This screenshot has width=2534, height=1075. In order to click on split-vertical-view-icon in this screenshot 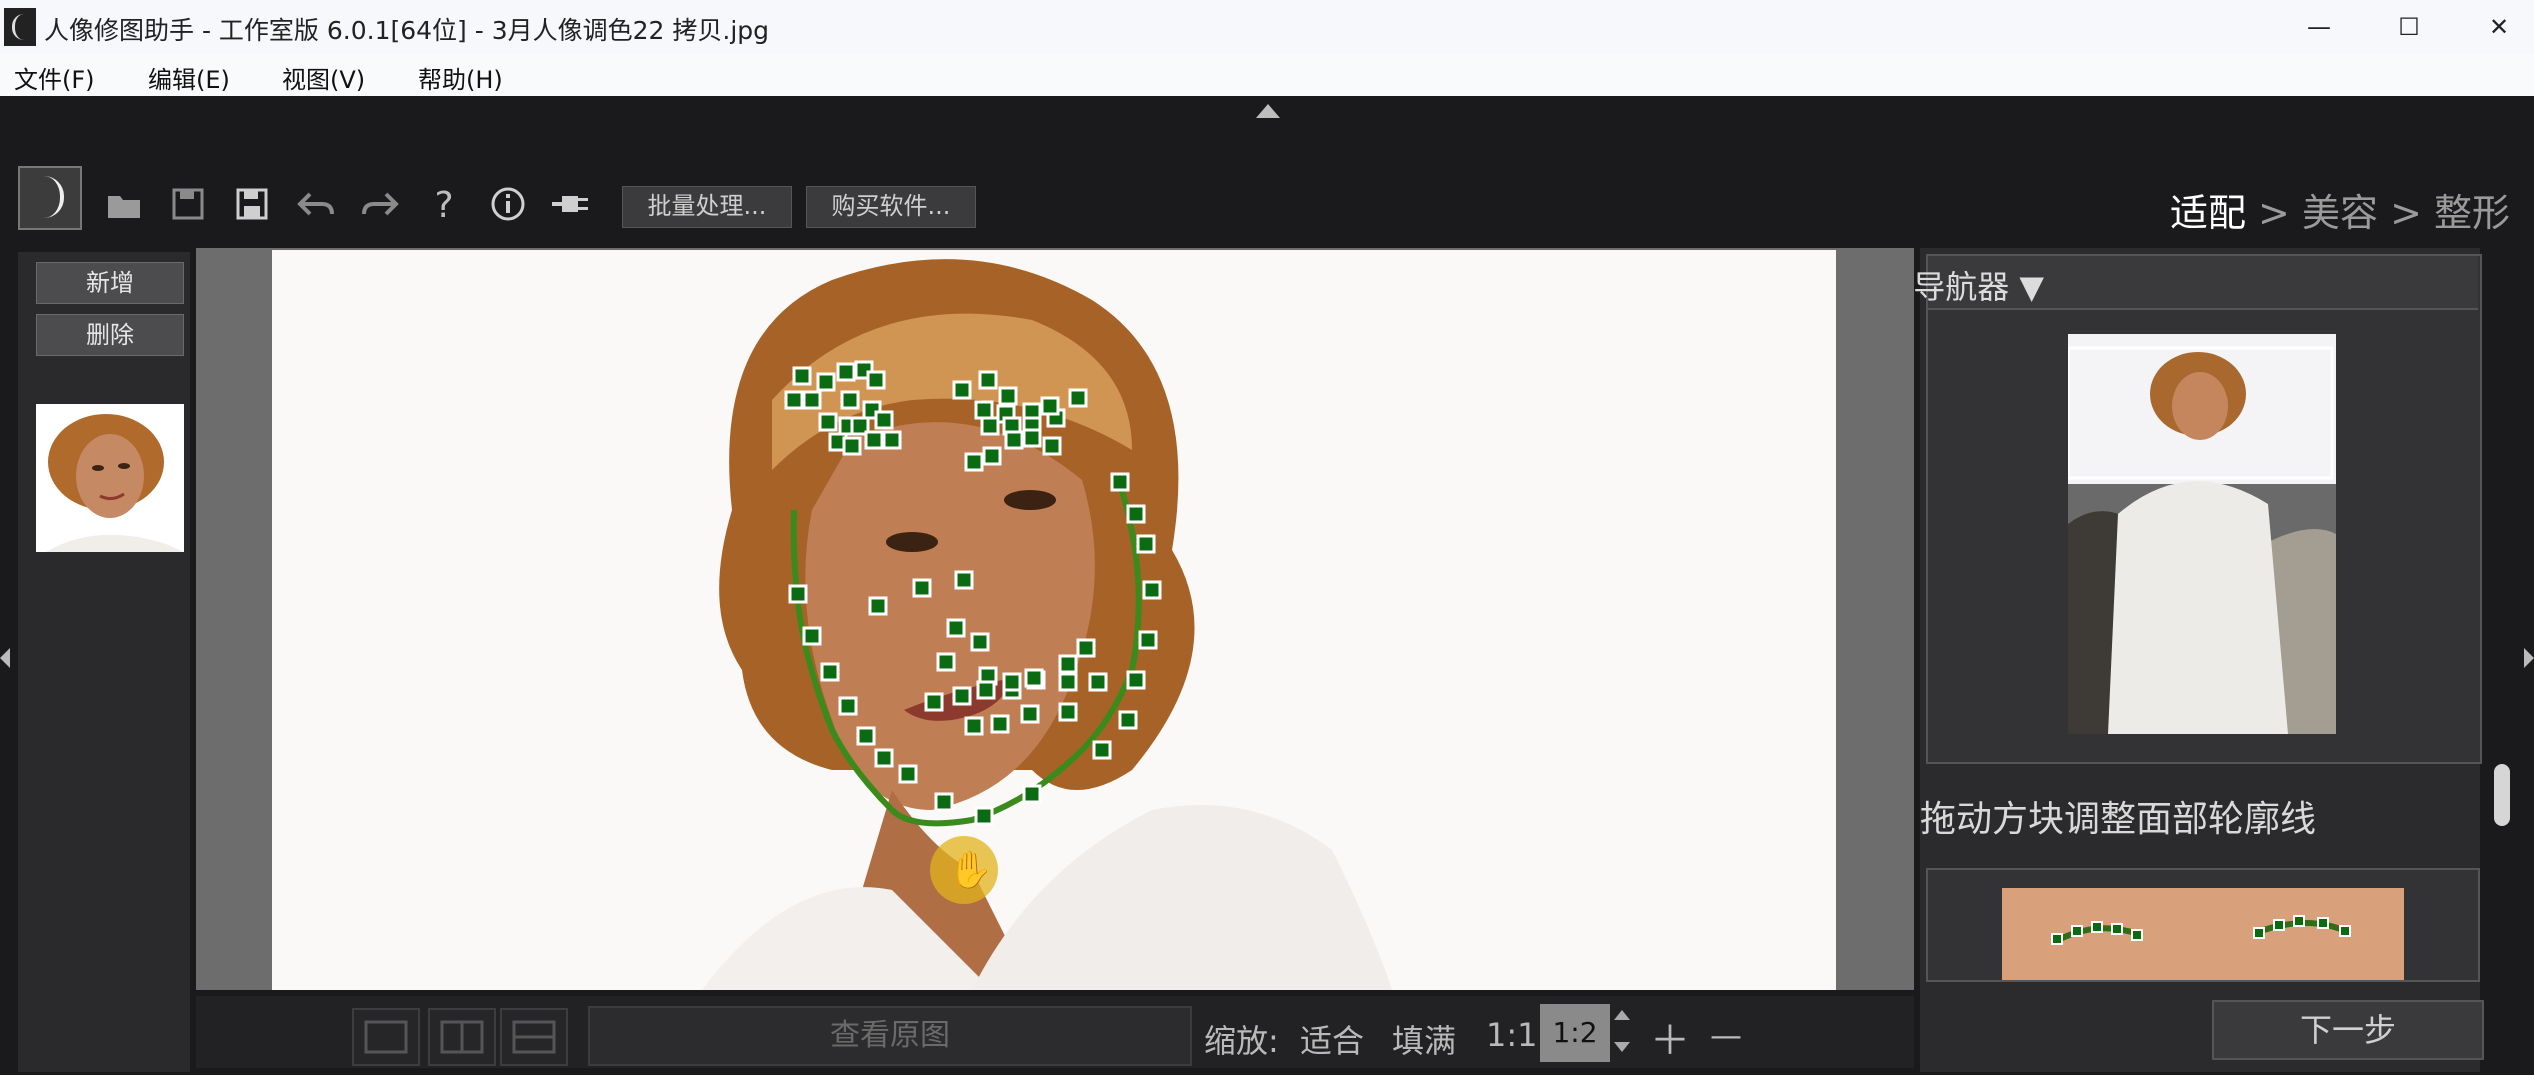, I will do `click(462, 1037)`.